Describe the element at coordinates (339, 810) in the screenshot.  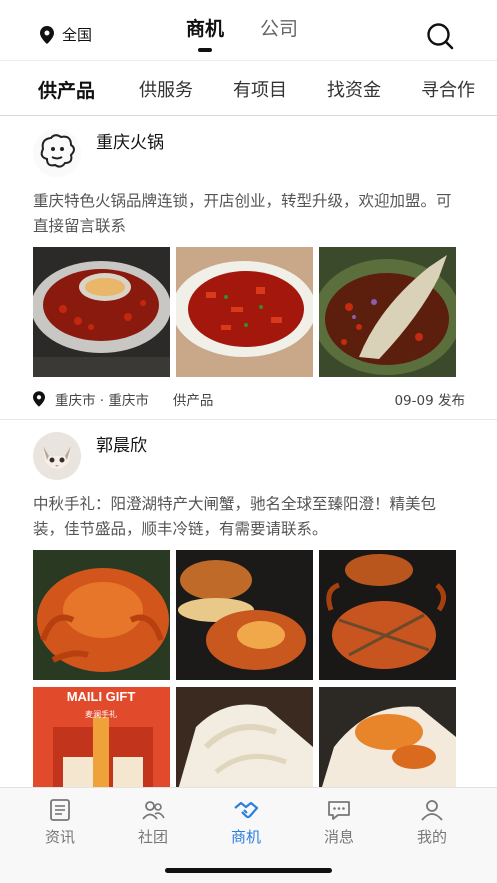
I see `message-icon` at that location.